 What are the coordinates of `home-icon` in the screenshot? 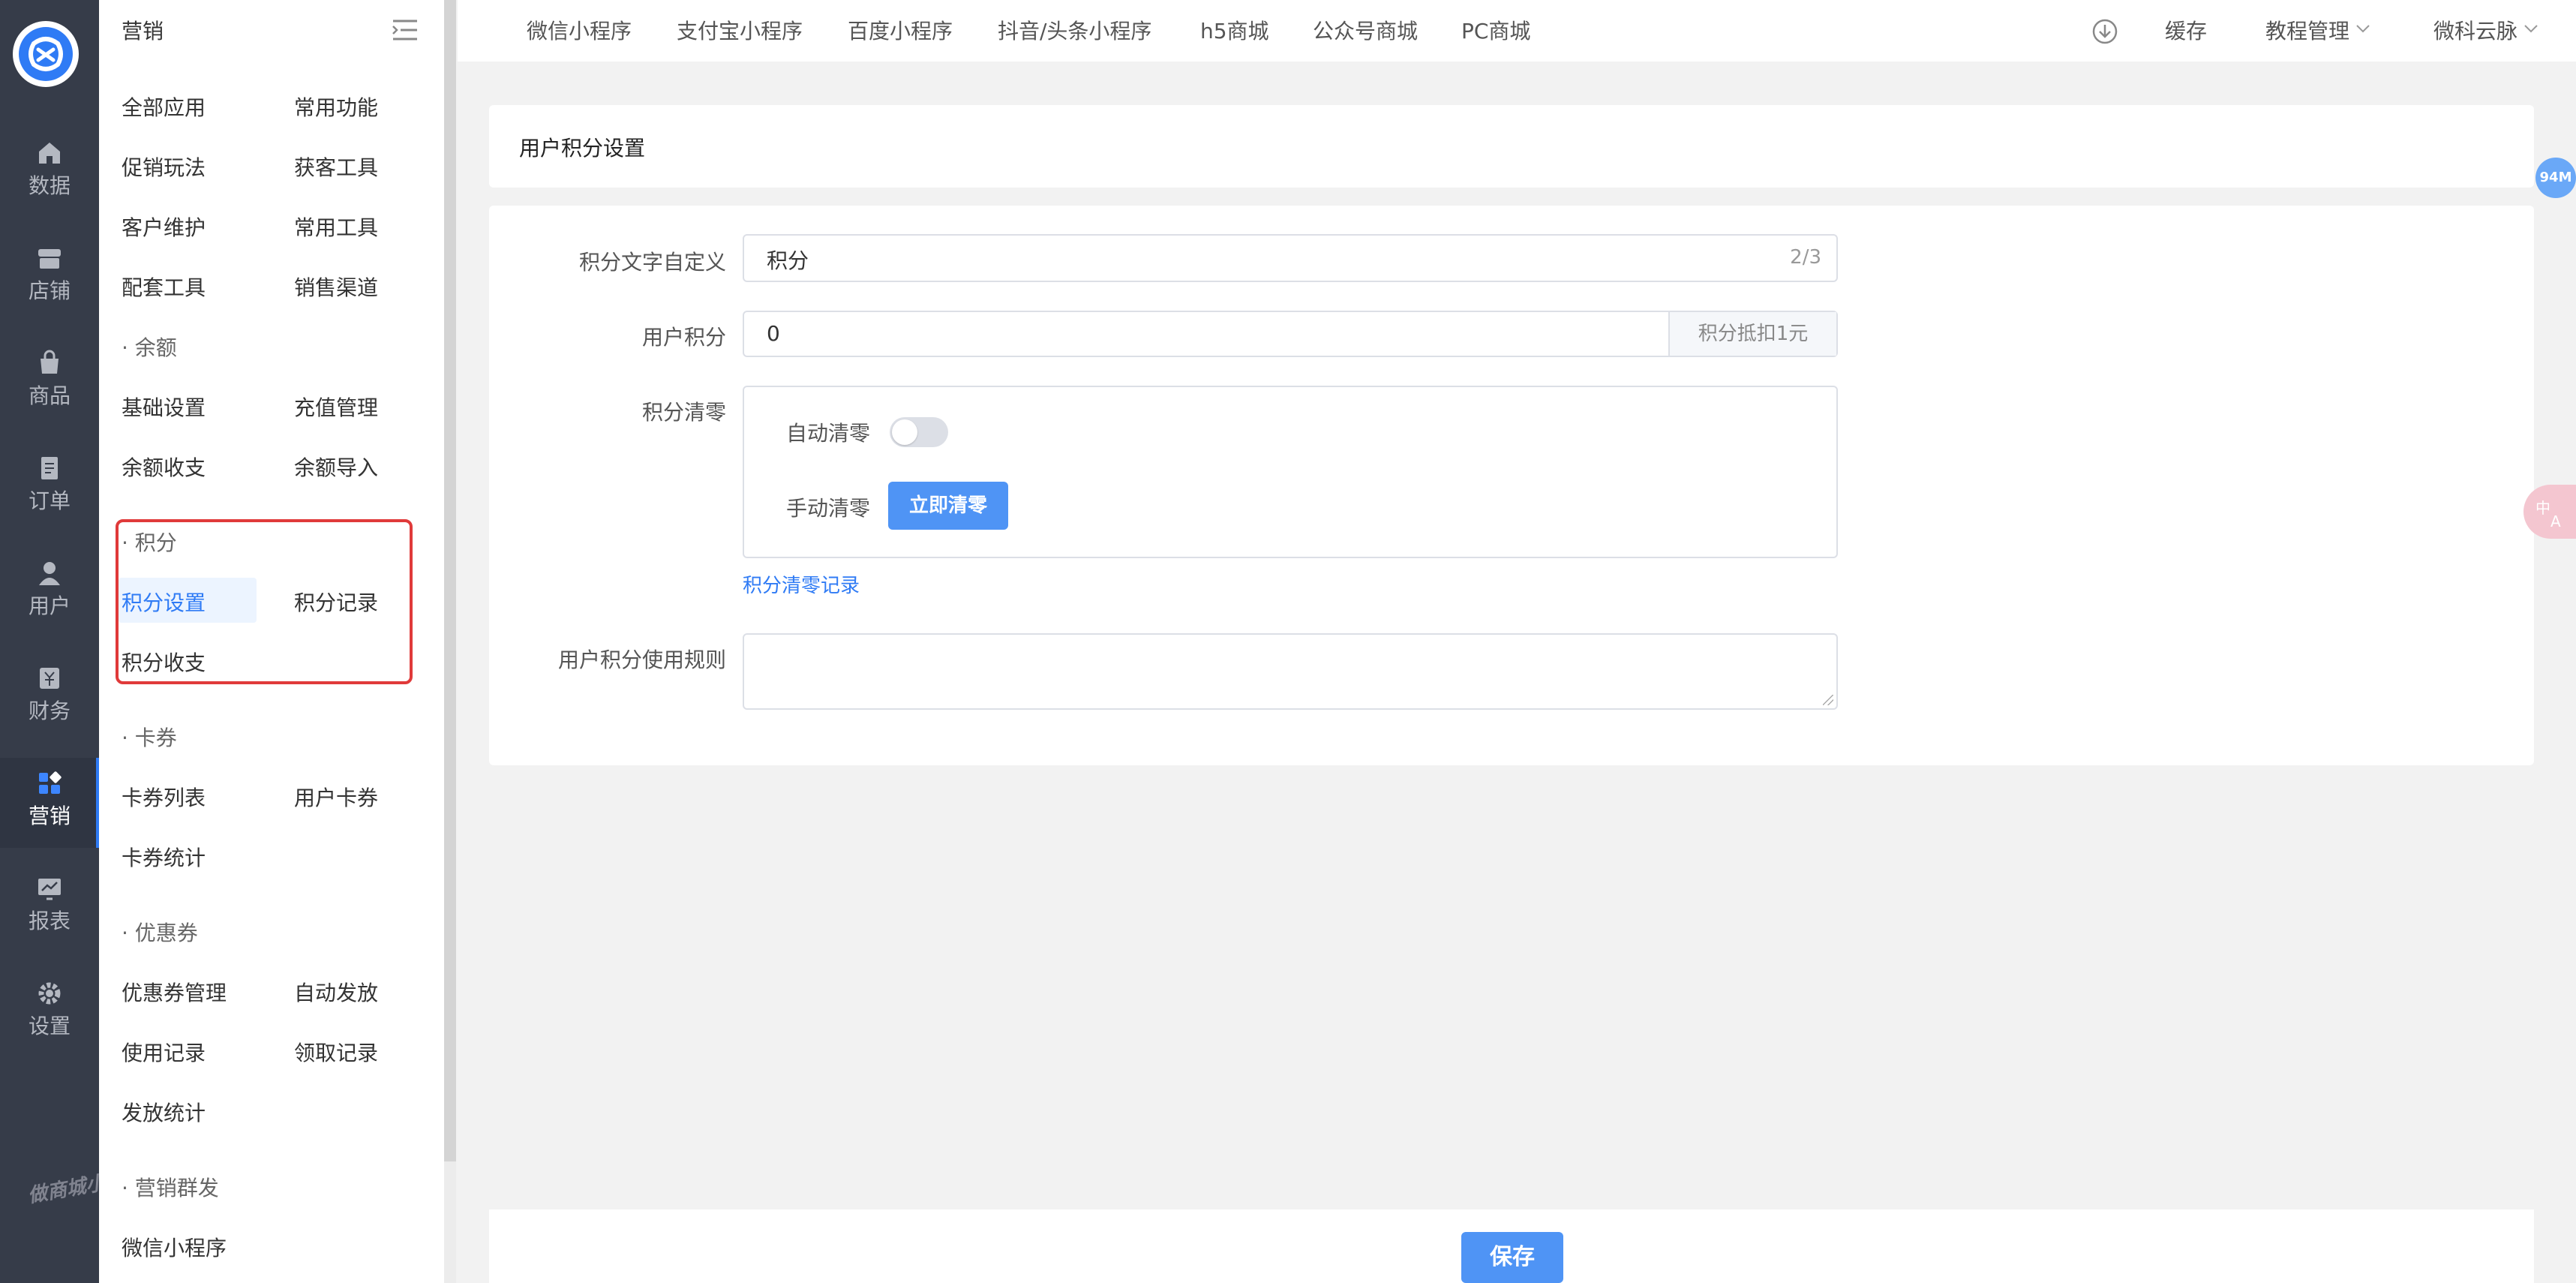 It's located at (49, 153).